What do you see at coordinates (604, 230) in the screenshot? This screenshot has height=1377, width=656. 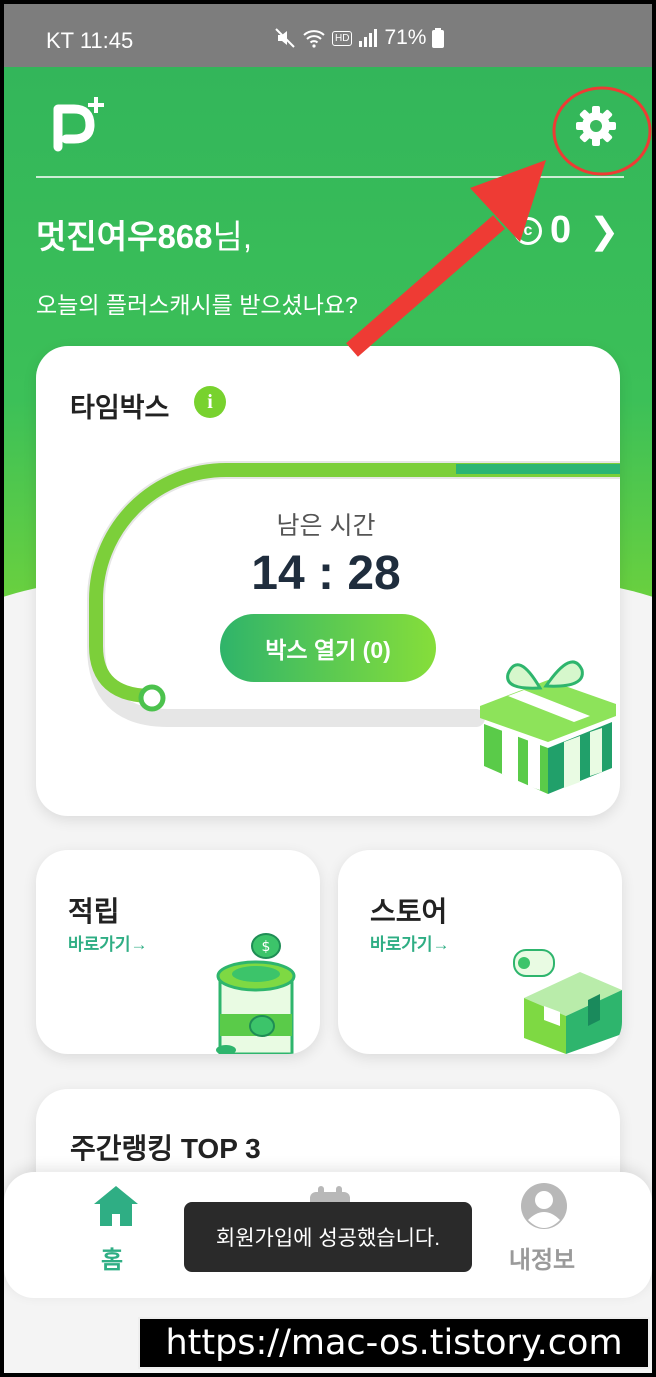 I see `chevron-right-icon: ❯` at bounding box center [604, 230].